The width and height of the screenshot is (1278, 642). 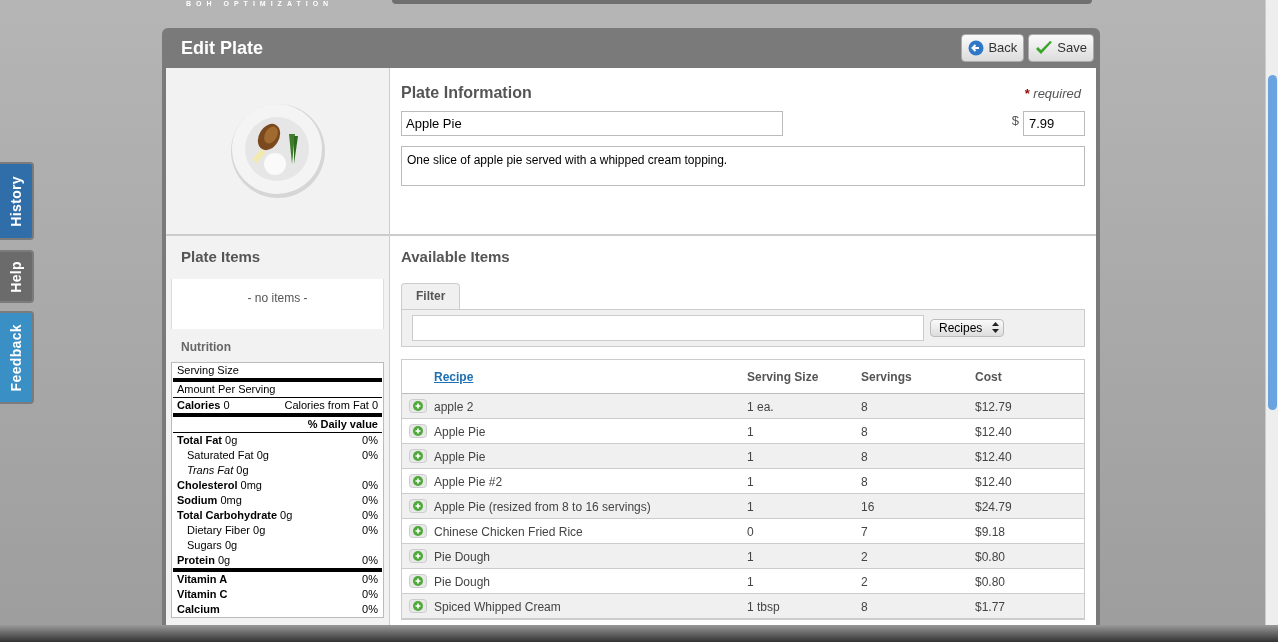 What do you see at coordinates (542, 506) in the screenshot?
I see `table-cell: Apple Pie (resized from 8 to 16 servings)` at bounding box center [542, 506].